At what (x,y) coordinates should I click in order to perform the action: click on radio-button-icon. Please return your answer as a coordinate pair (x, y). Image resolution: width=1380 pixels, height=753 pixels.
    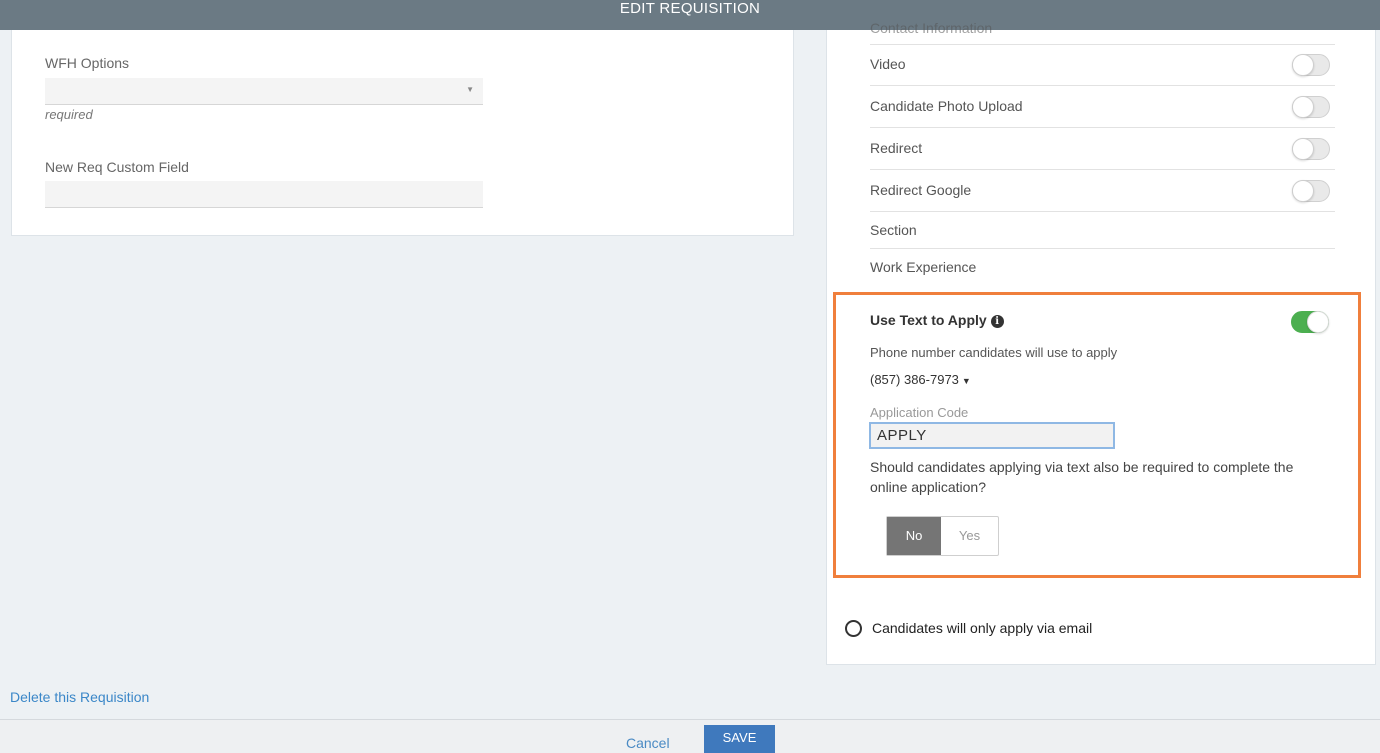
    Looking at the image, I should click on (853, 628).